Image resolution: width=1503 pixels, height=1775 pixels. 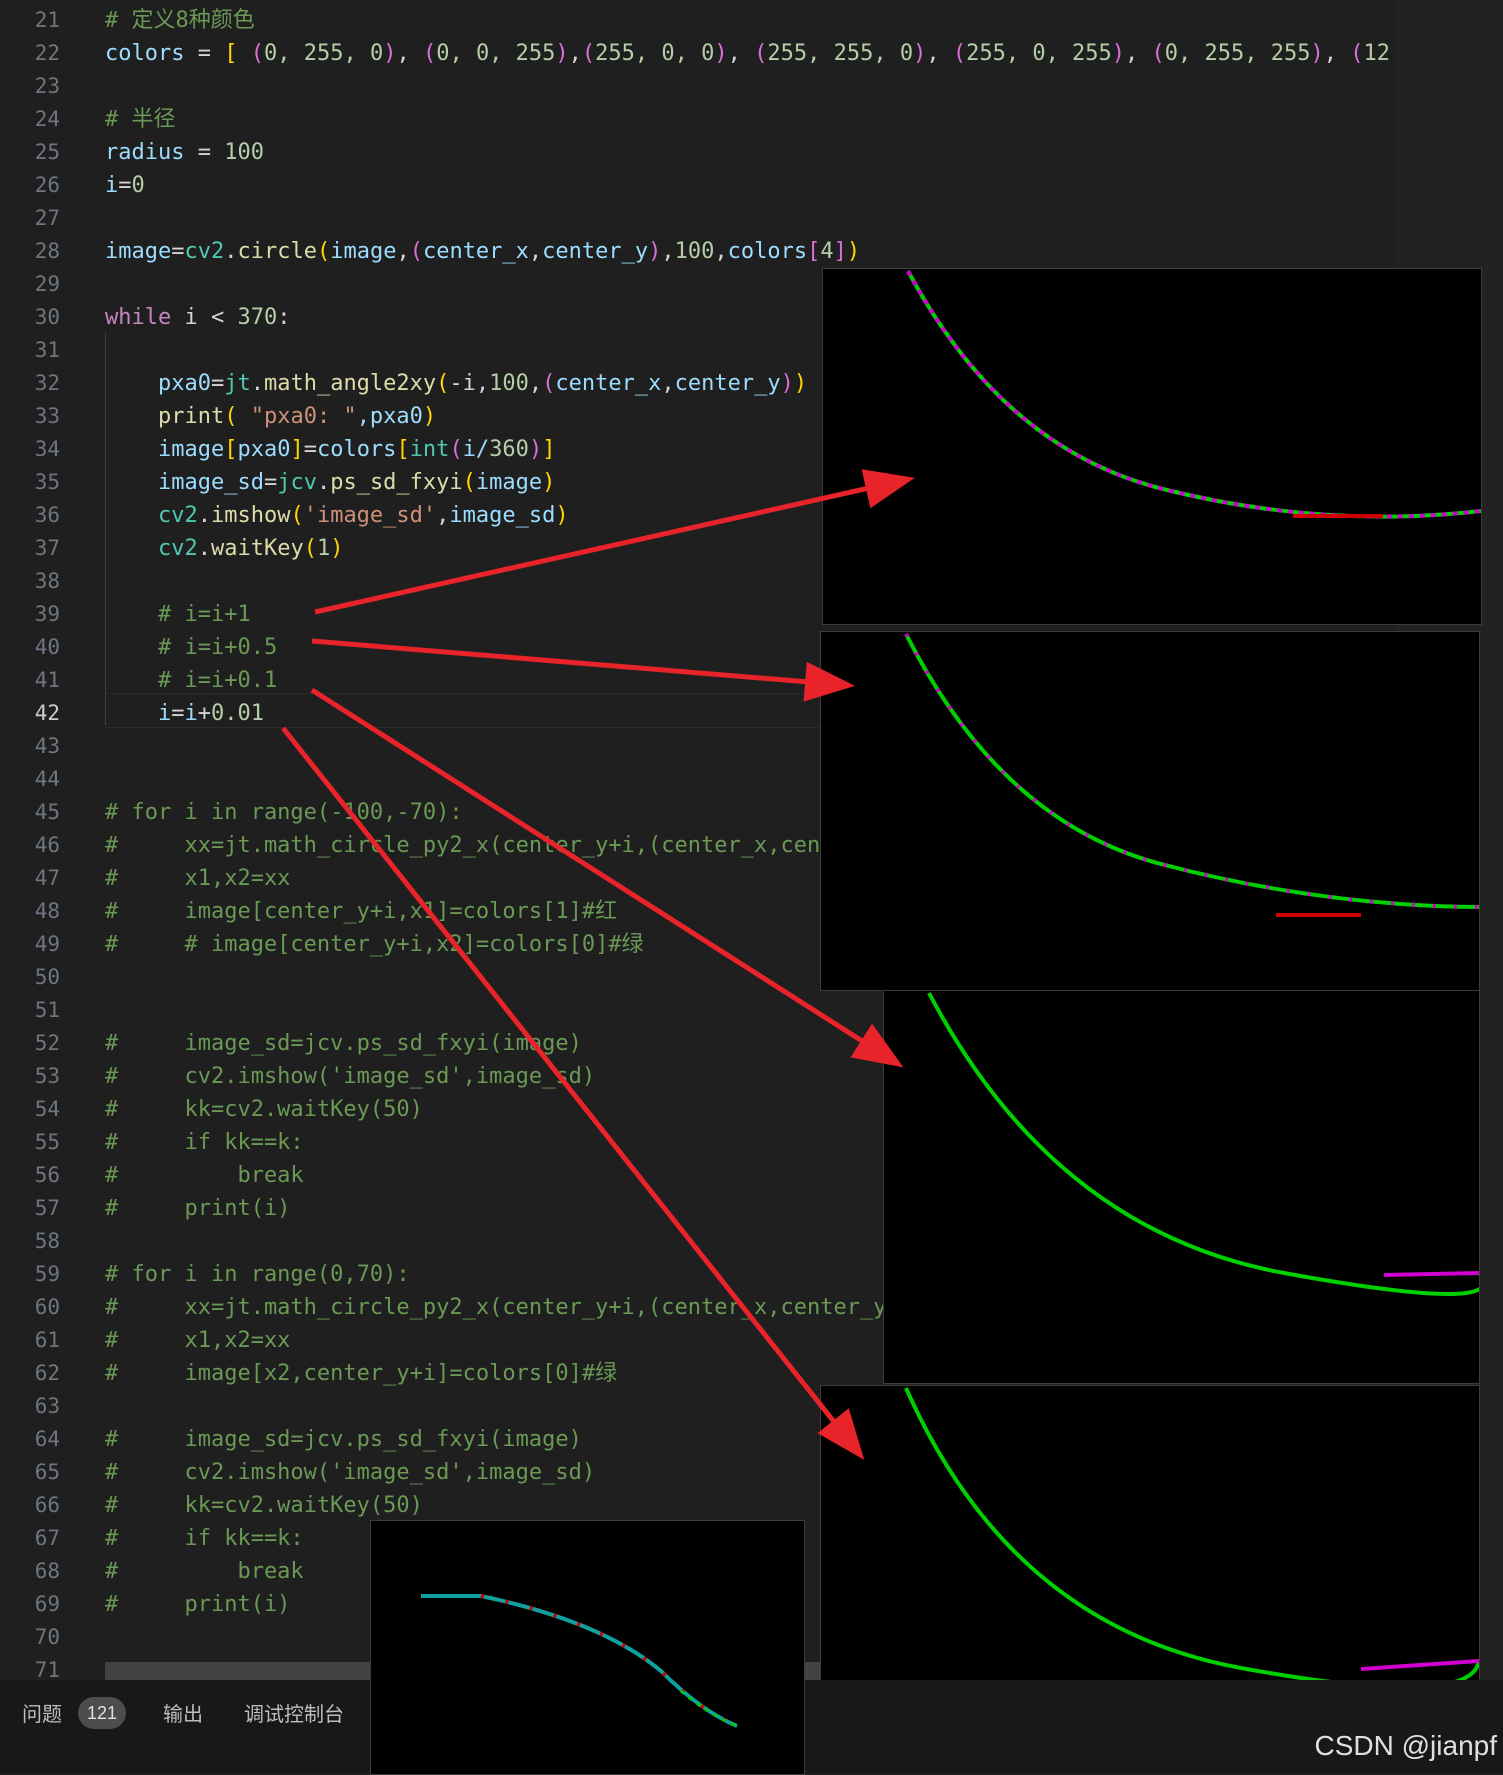 What do you see at coordinates (47, 1538) in the screenshot?
I see `line-number: 67` at bounding box center [47, 1538].